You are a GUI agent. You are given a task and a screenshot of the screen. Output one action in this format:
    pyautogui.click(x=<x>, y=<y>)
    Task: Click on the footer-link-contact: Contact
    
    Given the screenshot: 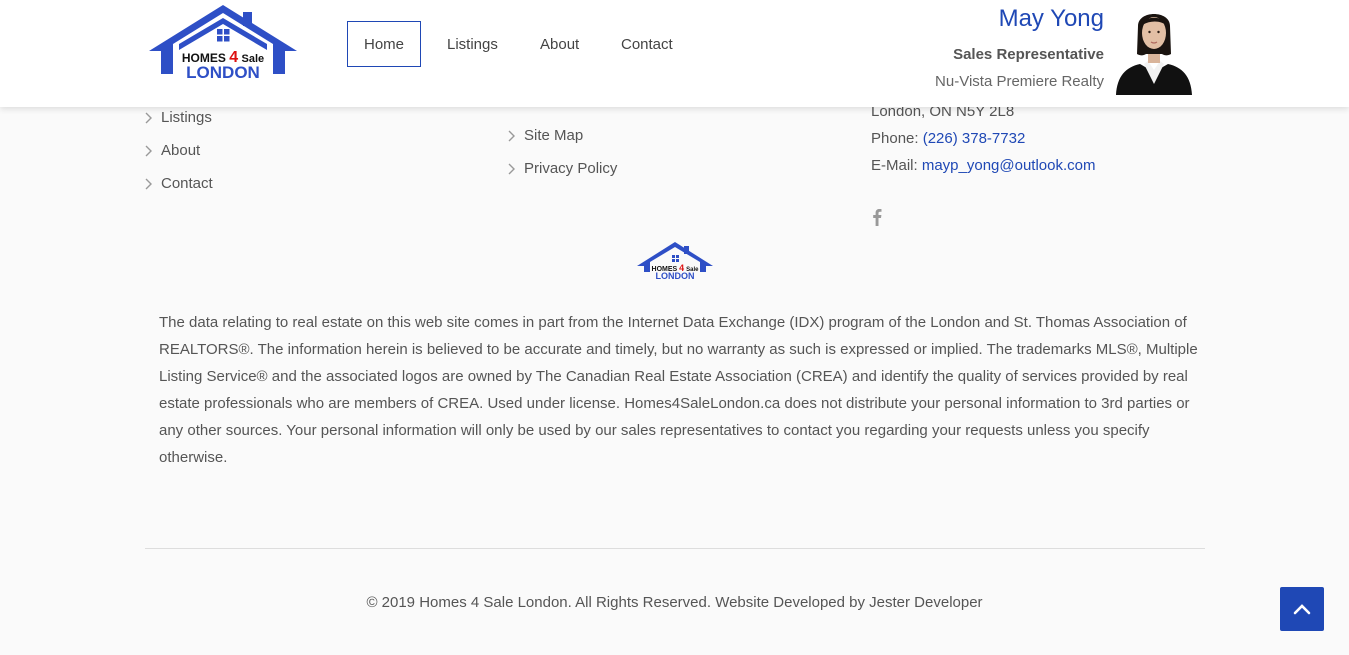 What is the action you would take?
    pyautogui.click(x=179, y=183)
    